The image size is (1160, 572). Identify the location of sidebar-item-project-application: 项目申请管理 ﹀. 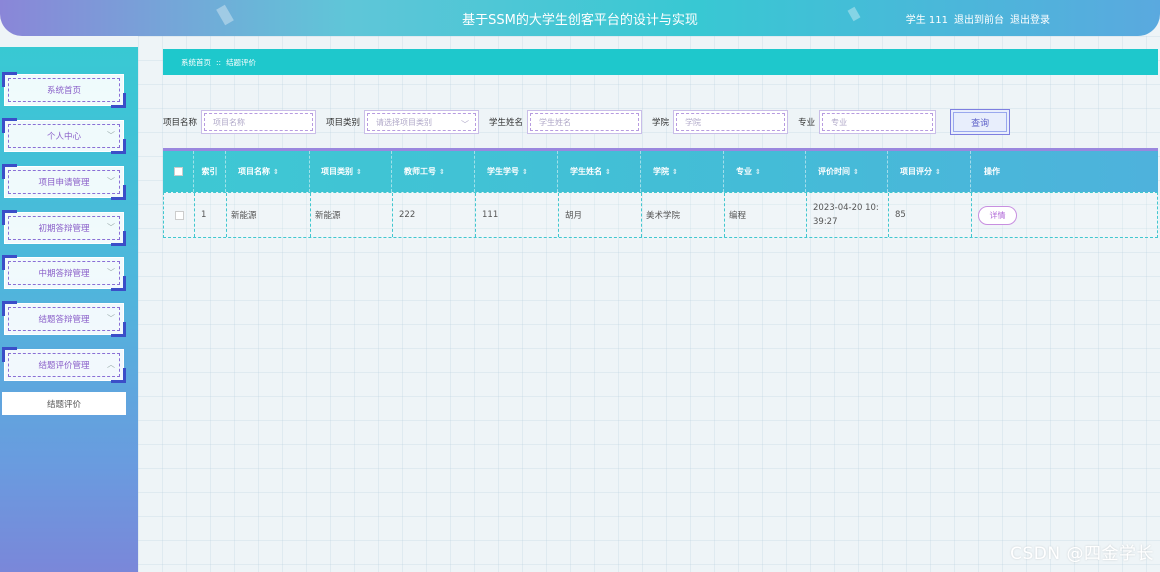
(64, 182).